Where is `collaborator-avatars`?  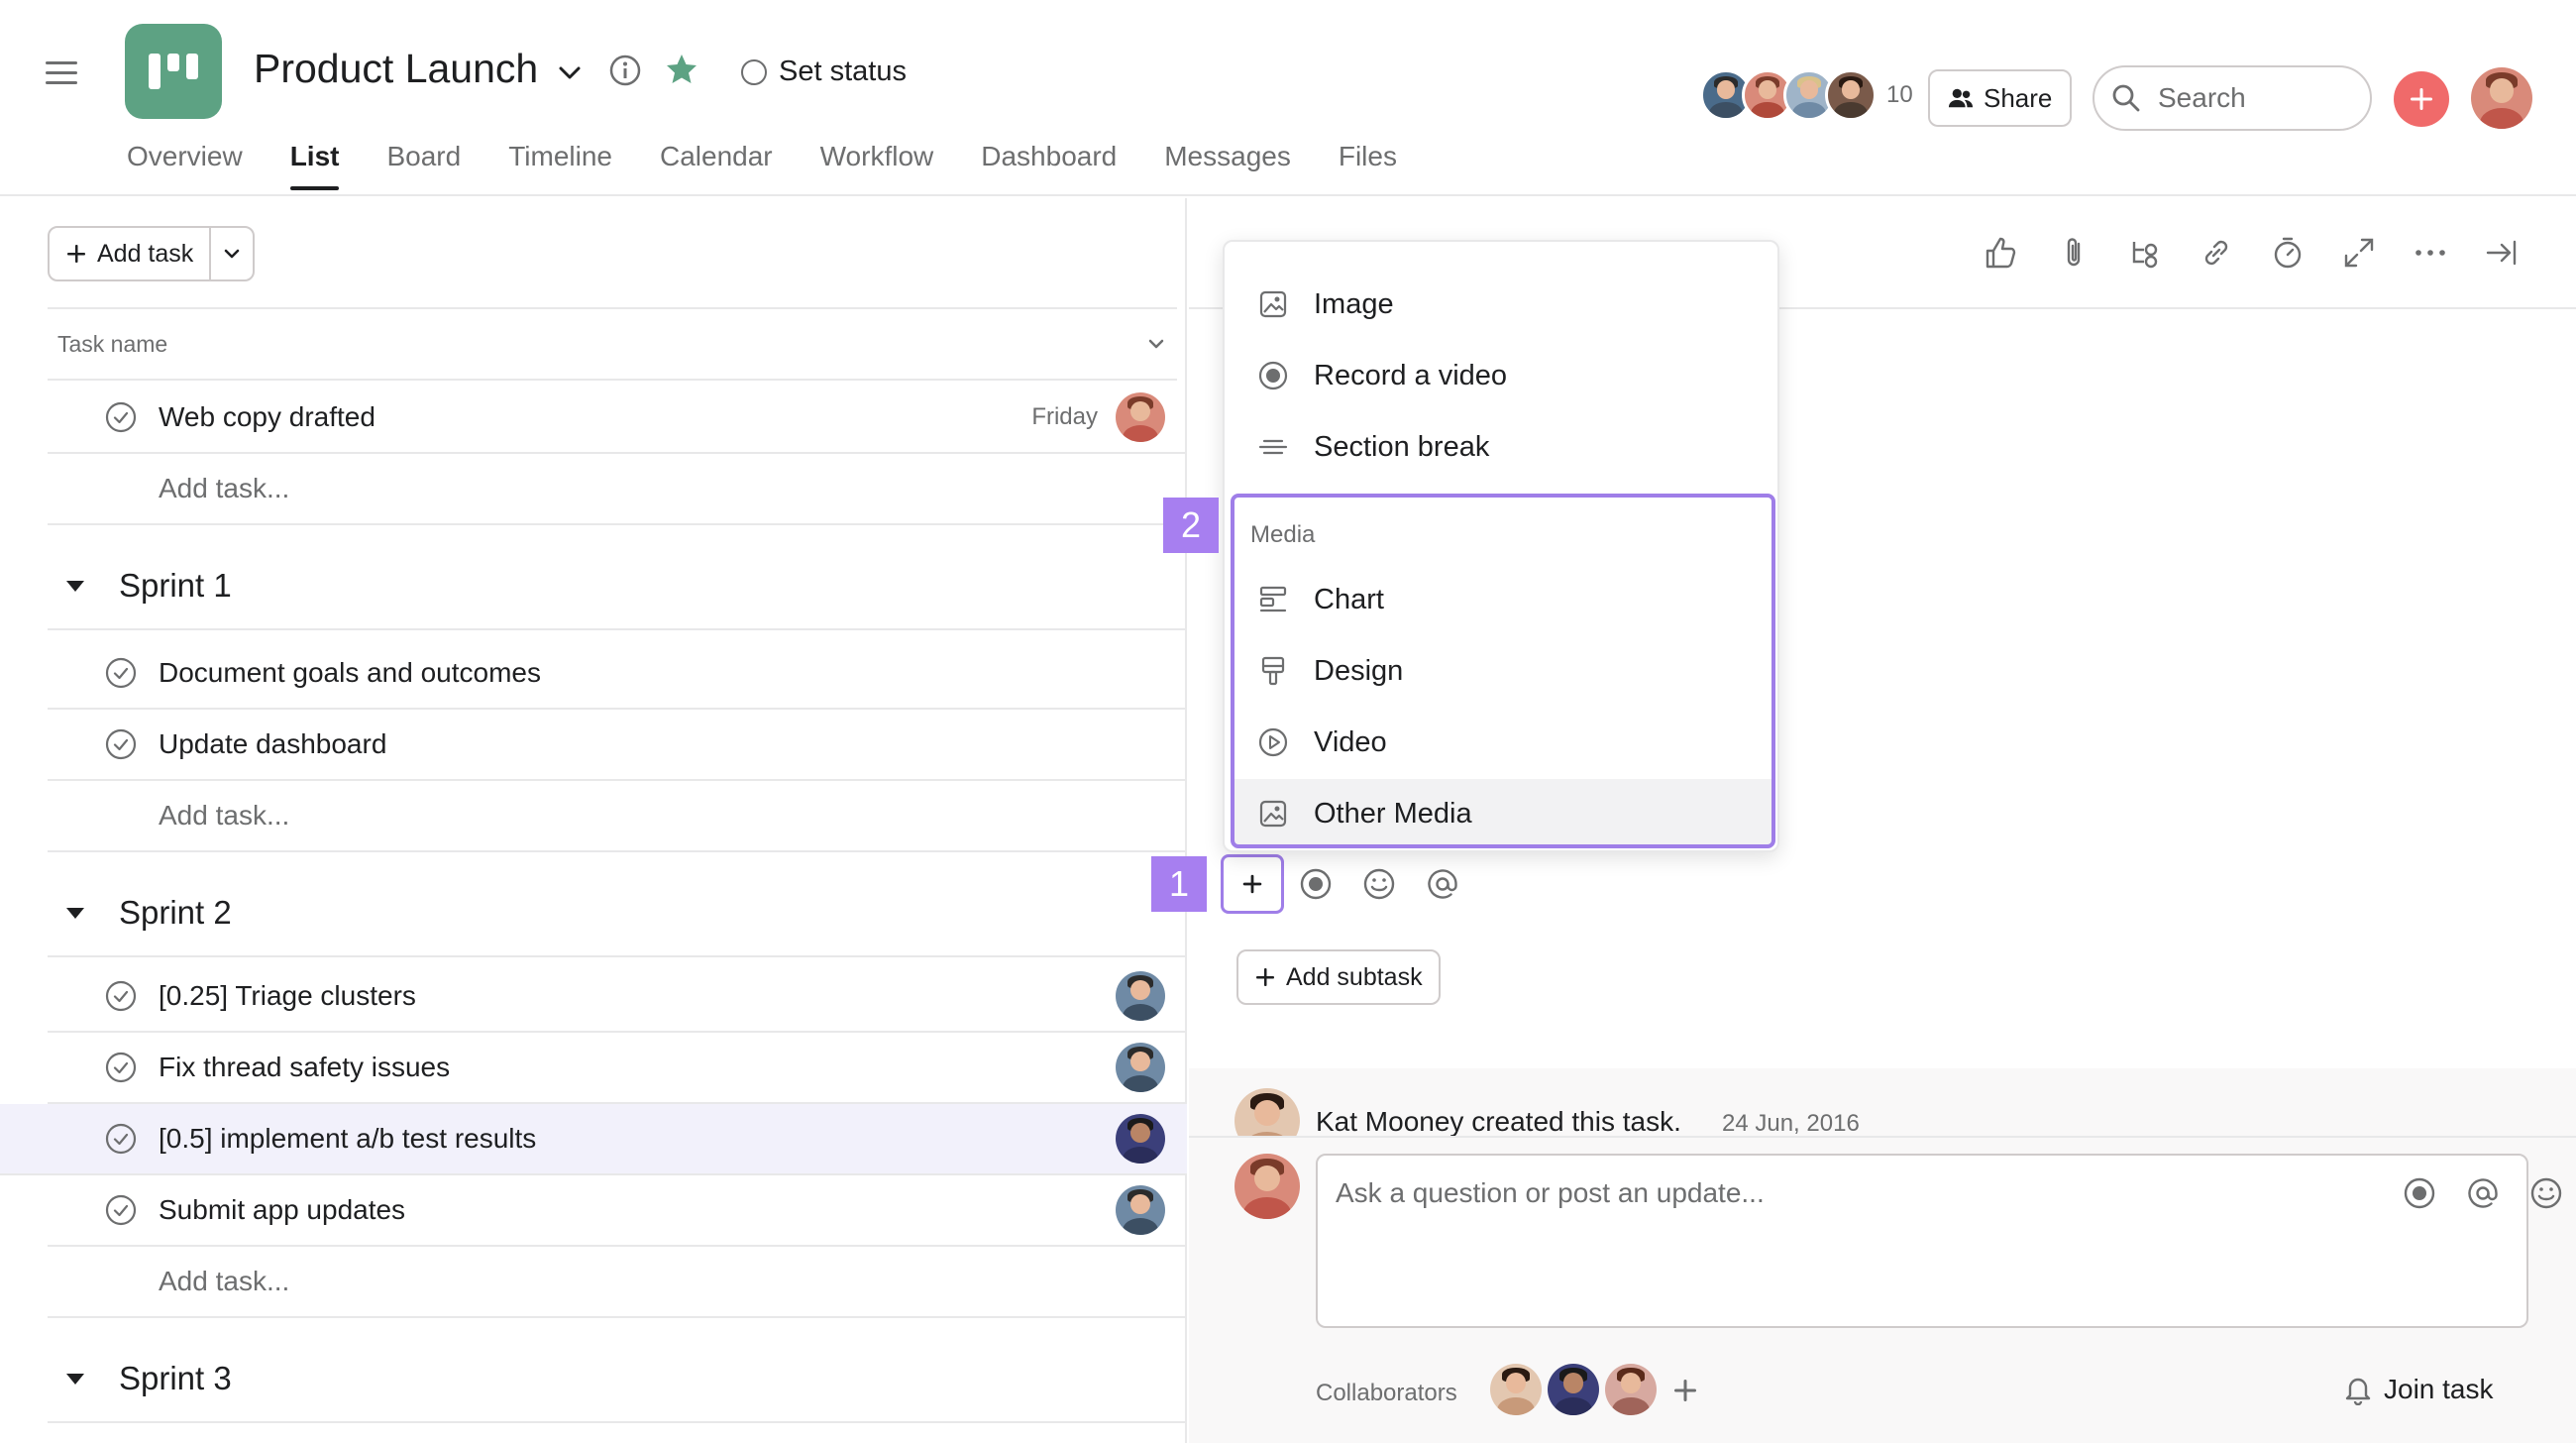
collaborator-avatars is located at coordinates (1573, 1389).